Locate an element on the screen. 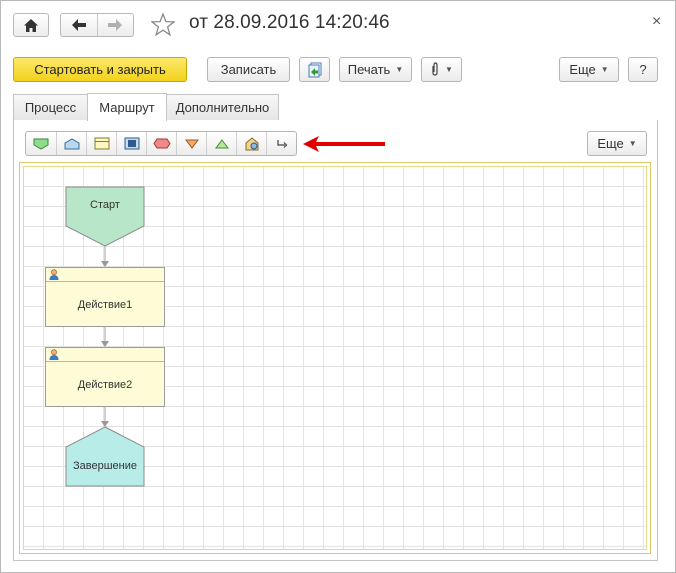 This screenshot has width=676, height=573. related-documents-icon is located at coordinates (314, 69).